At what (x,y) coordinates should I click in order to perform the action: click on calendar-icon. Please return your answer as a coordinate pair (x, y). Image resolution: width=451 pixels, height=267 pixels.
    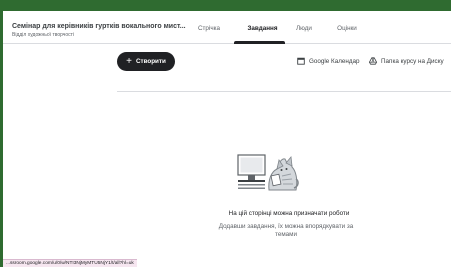
    Looking at the image, I should click on (301, 61).